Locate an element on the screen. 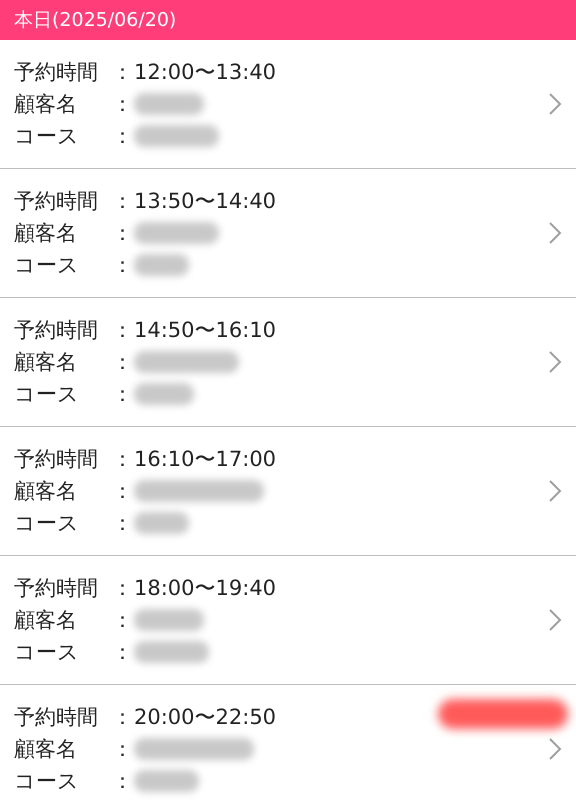 The height and width of the screenshot is (805, 576). time-value: 13:50〜14:40 is located at coordinates (205, 201).